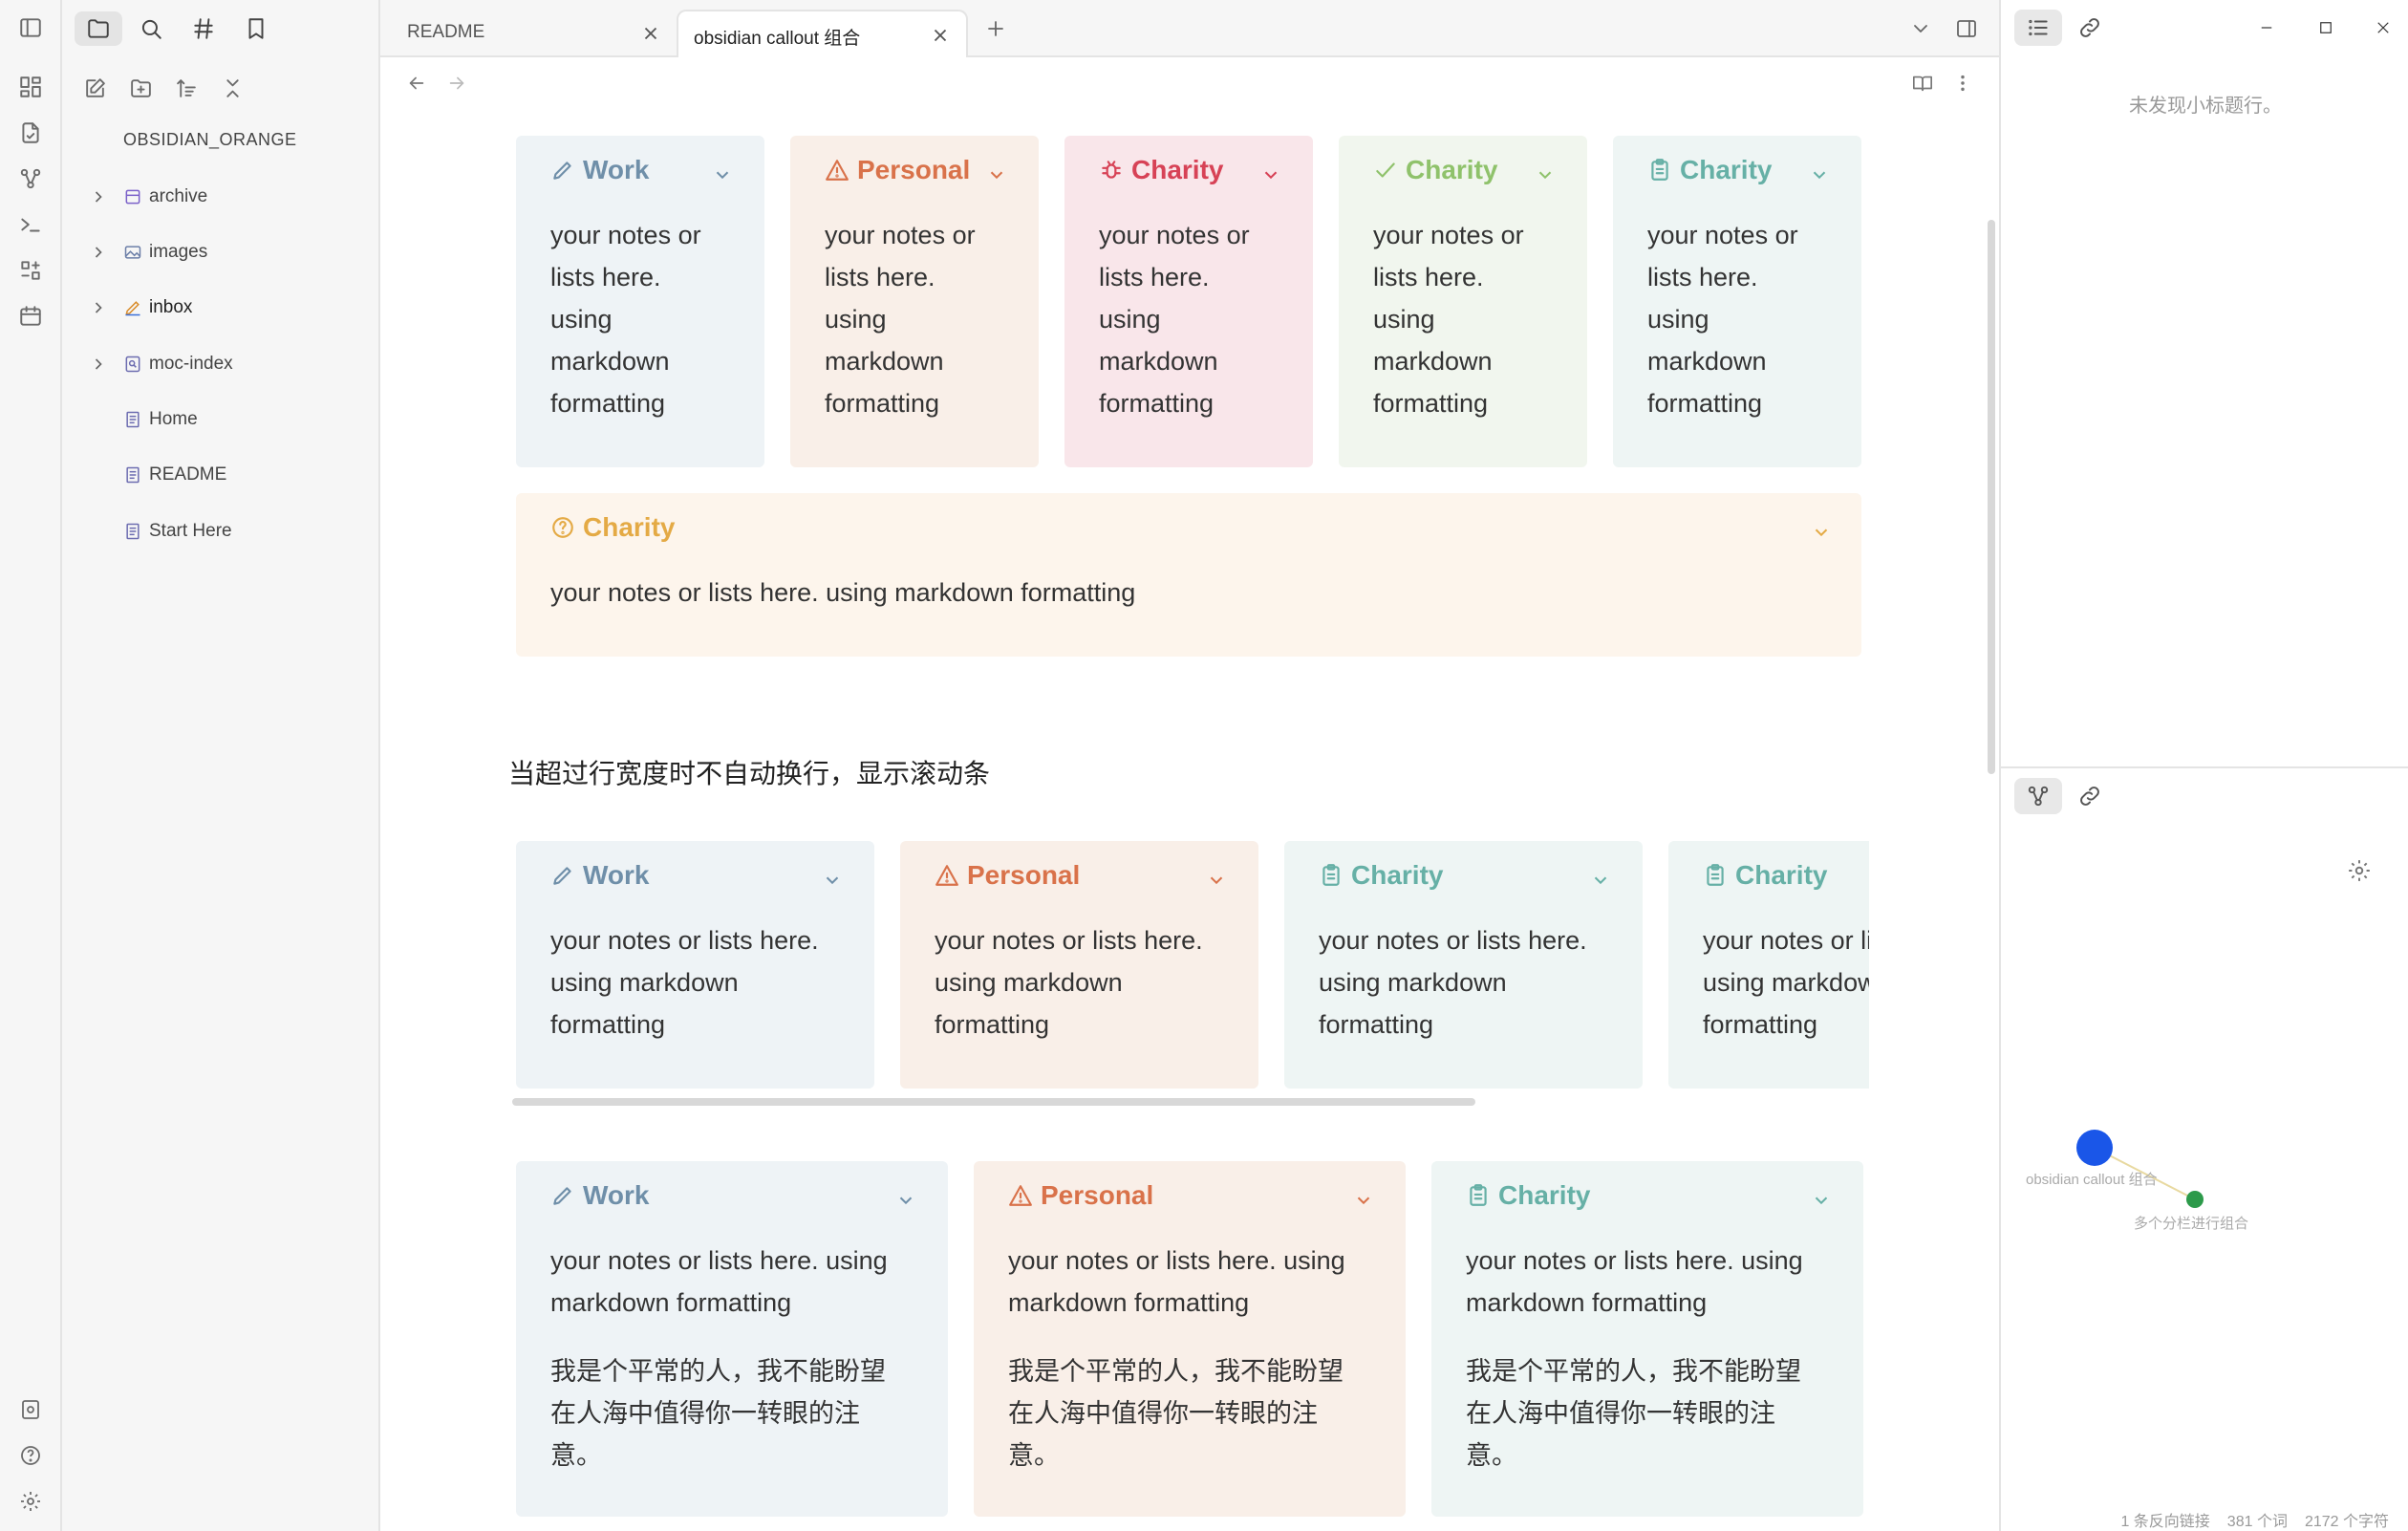  I want to click on graph-icon, so click(31, 178).